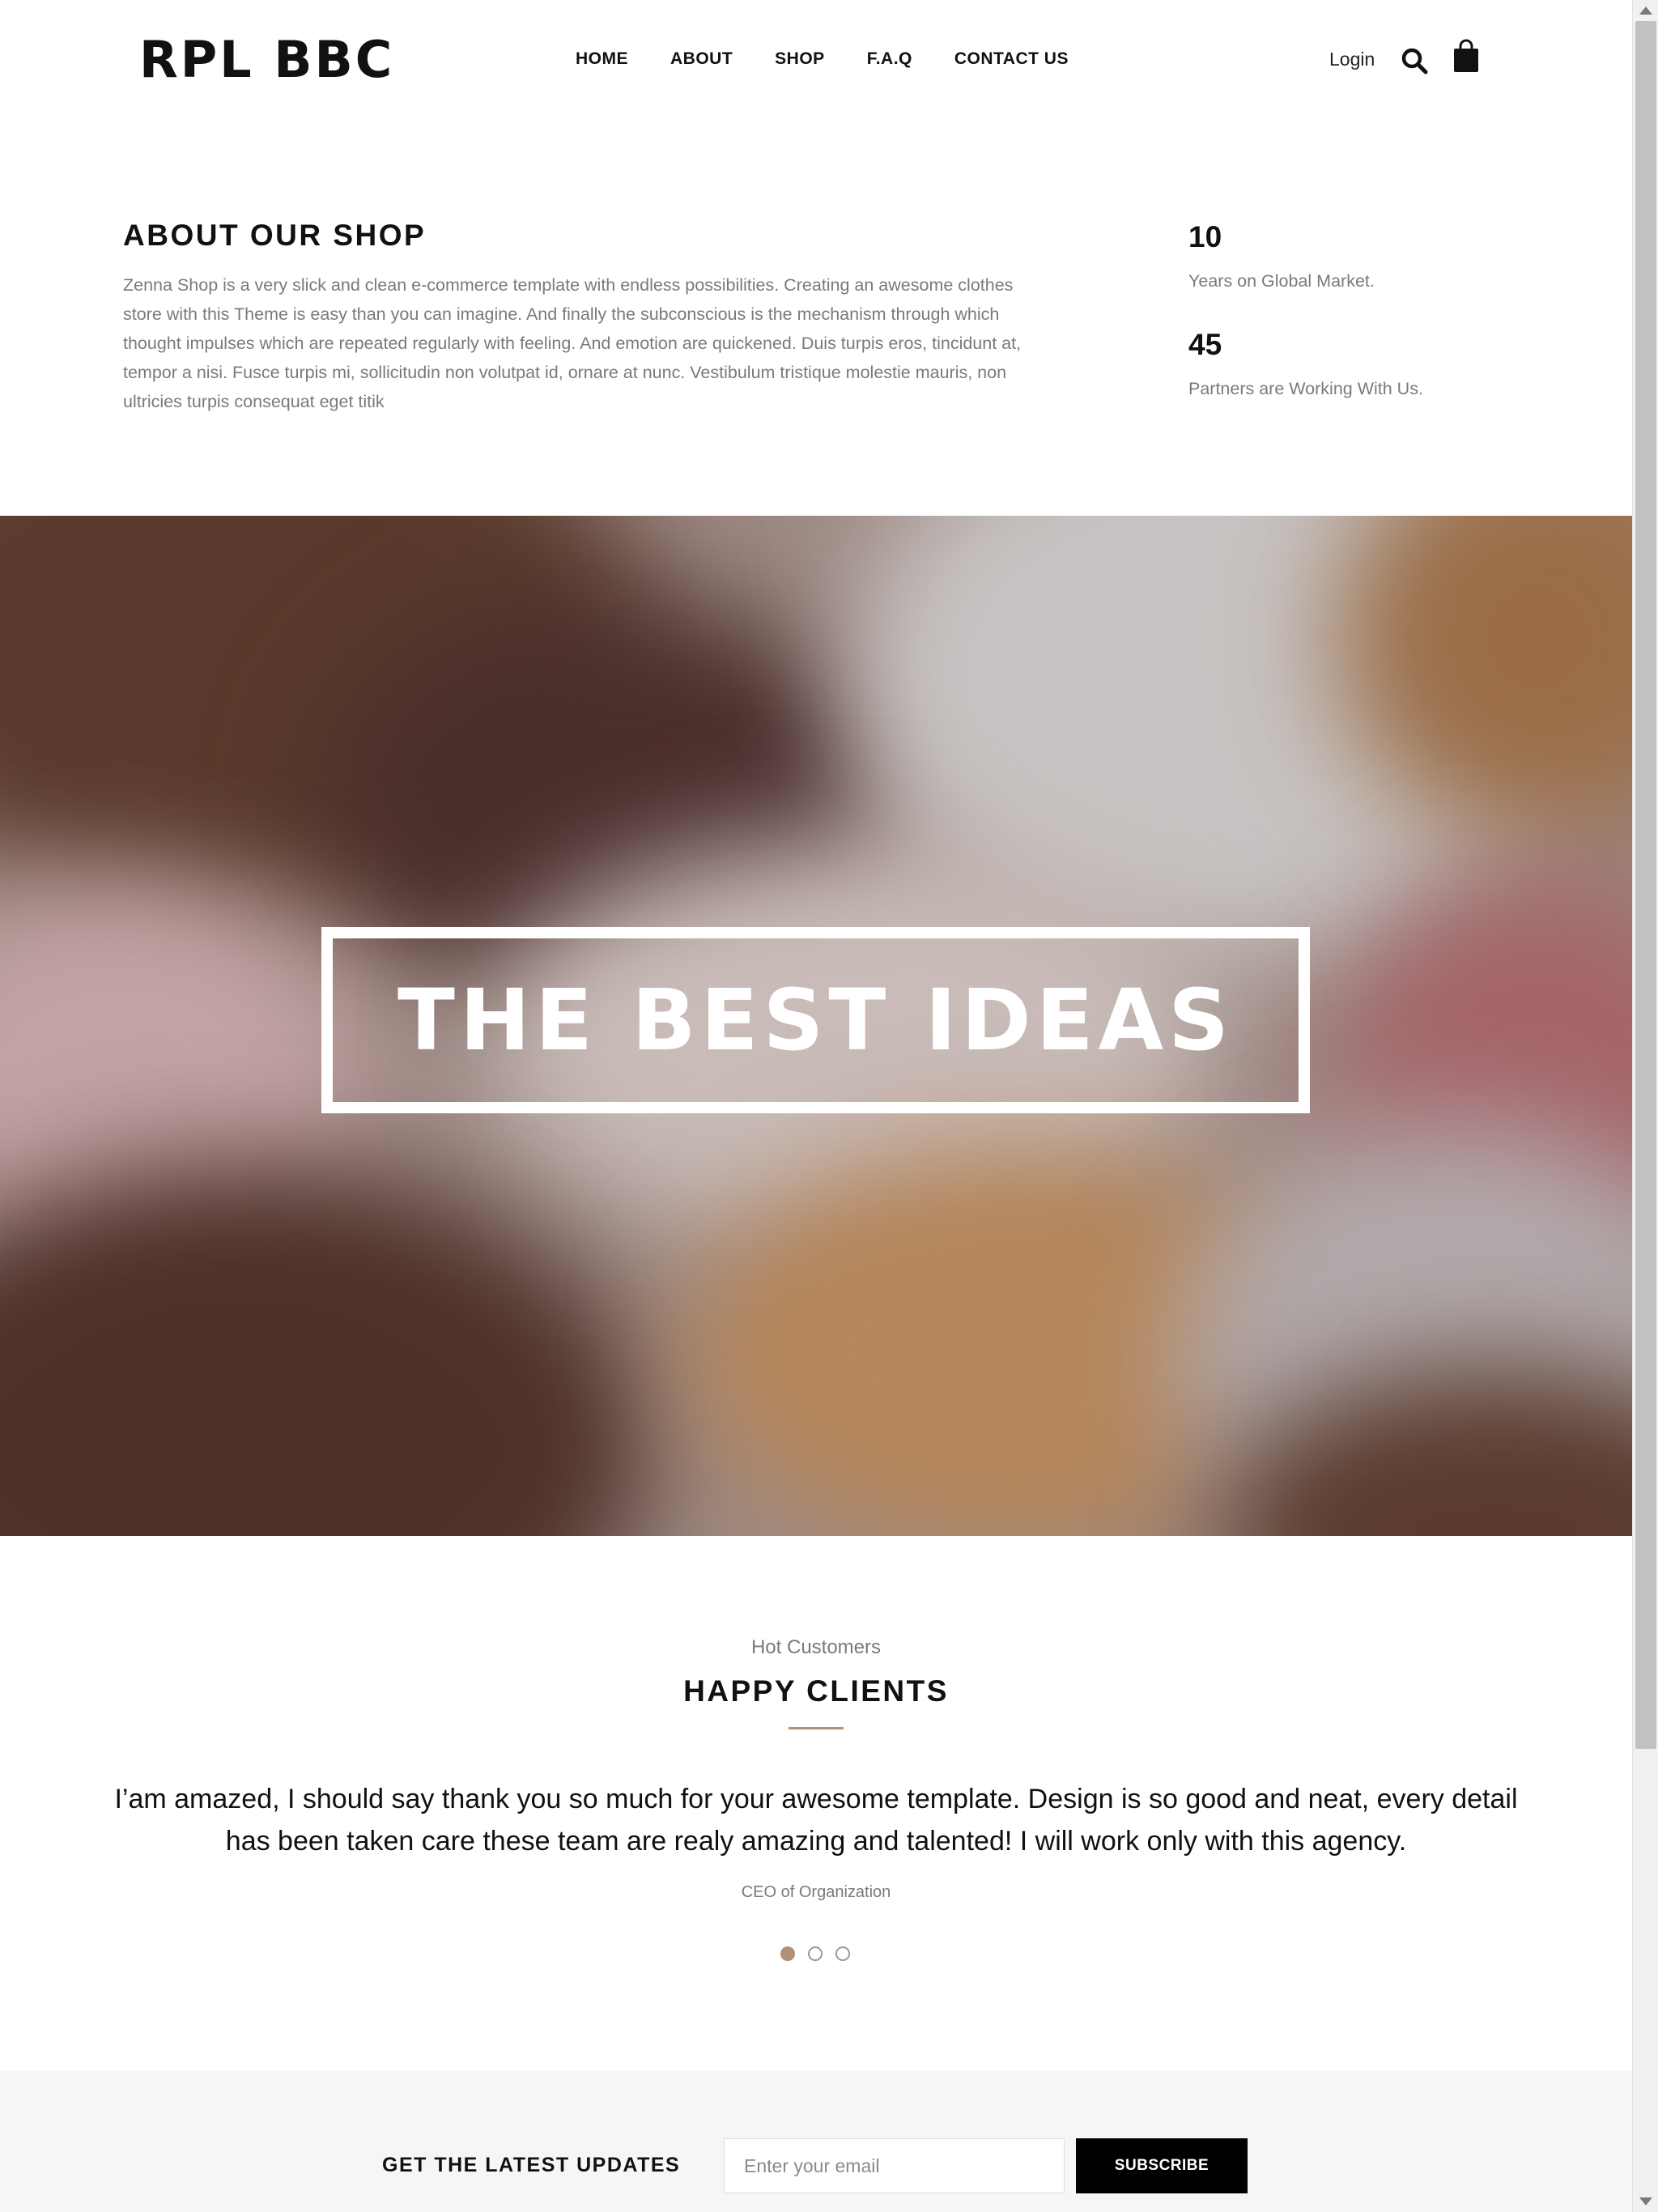 Image resolution: width=1658 pixels, height=2212 pixels. What do you see at coordinates (266, 60) in the screenshot?
I see `site-logo: RPL BBC` at bounding box center [266, 60].